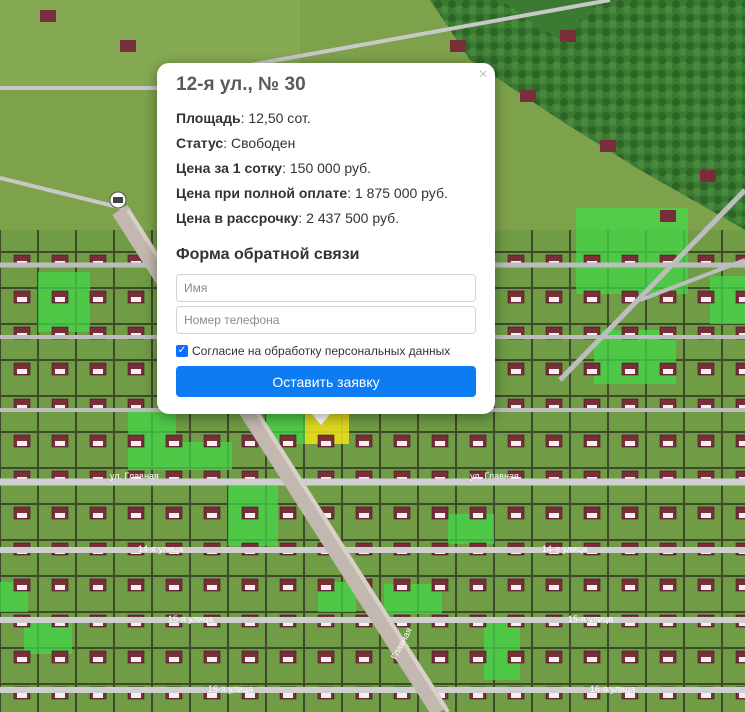 This screenshot has width=745, height=712. Describe the element at coordinates (230, 689) in the screenshot. I see `street-label: 16-я улица` at that location.